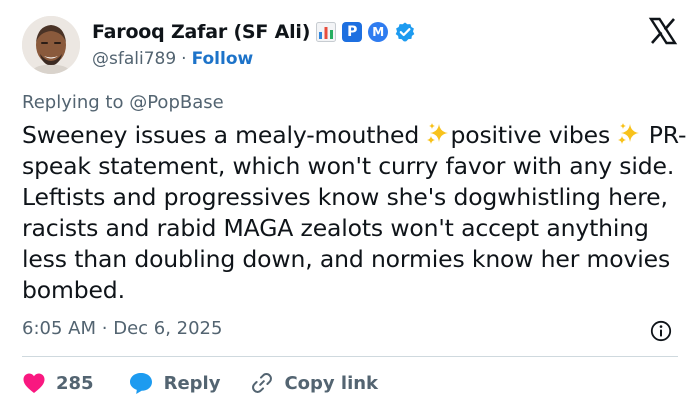 This screenshot has width=700, height=410. Describe the element at coordinates (352, 32) in the screenshot. I see `p-badge-icon: P` at that location.